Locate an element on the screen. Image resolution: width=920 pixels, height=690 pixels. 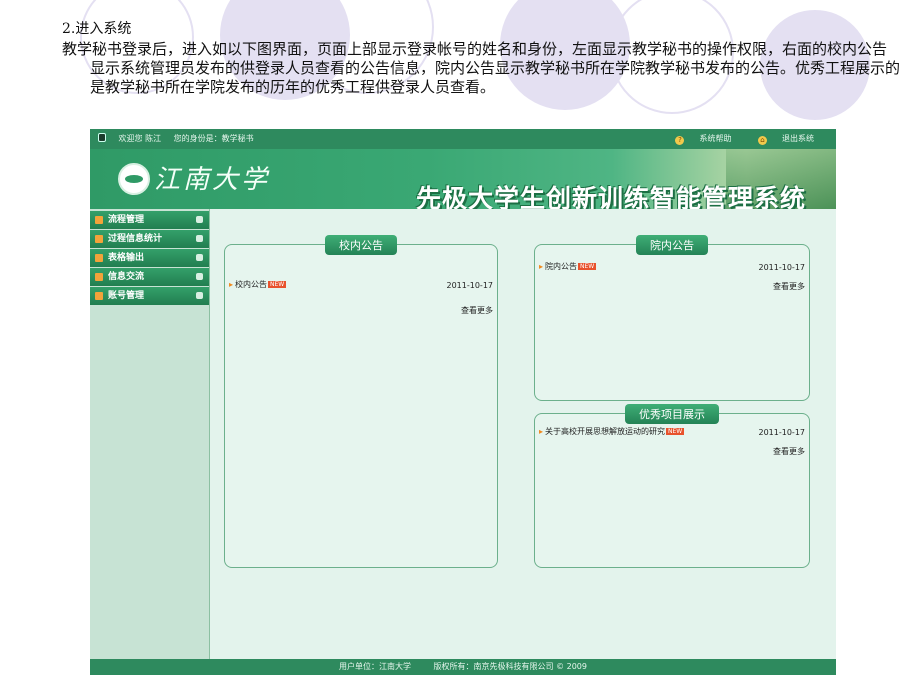
university-logo-icon is located at coordinates (134, 179).